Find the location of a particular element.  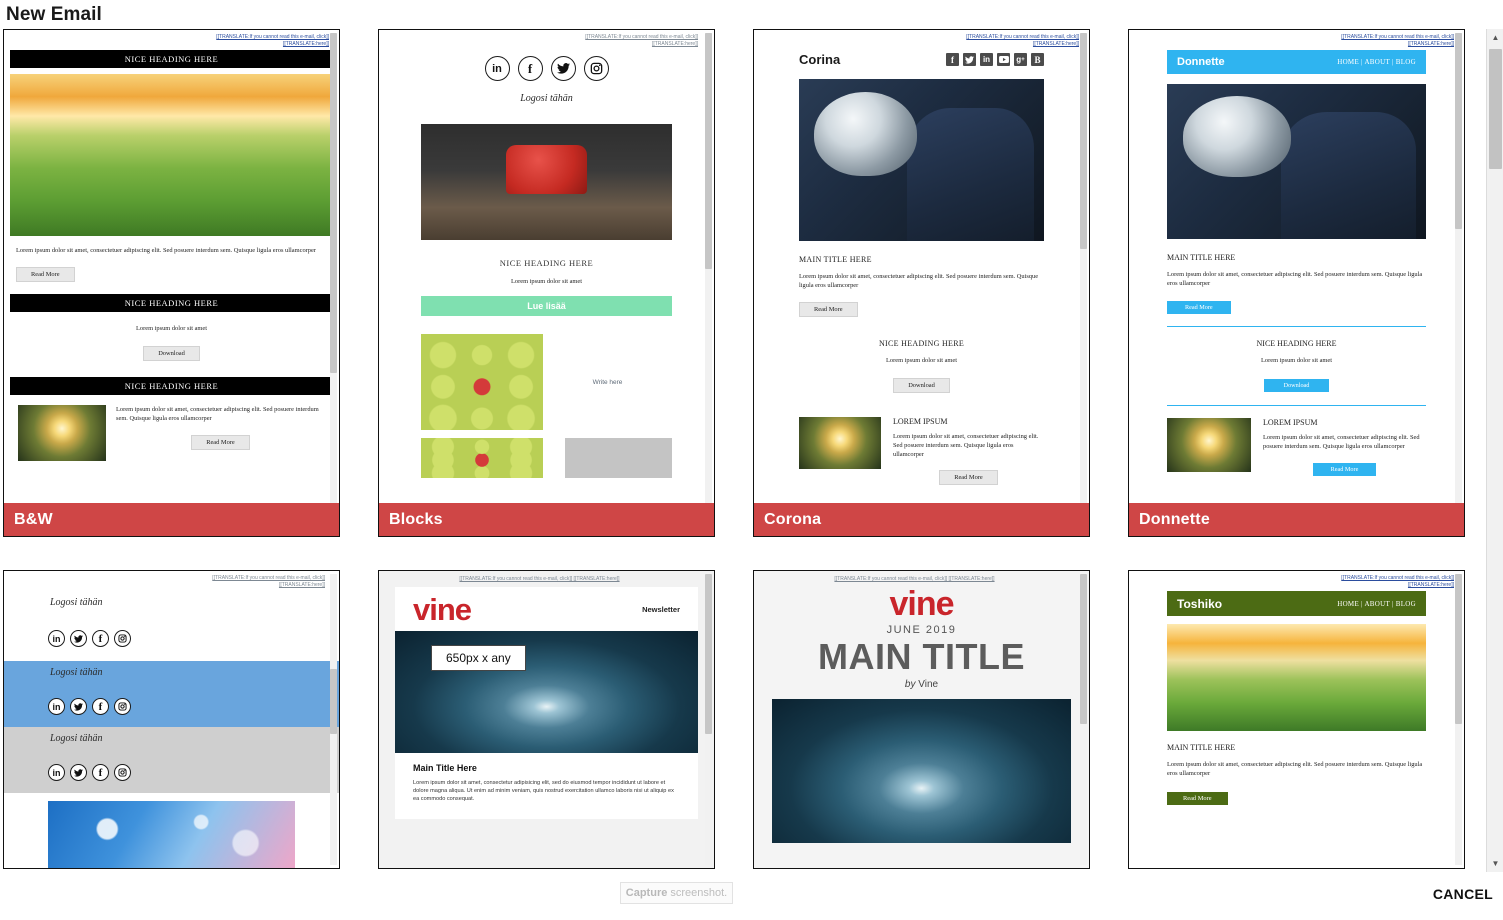

page-scrollbar: ▲ ▼ is located at coordinates (1494, 450).